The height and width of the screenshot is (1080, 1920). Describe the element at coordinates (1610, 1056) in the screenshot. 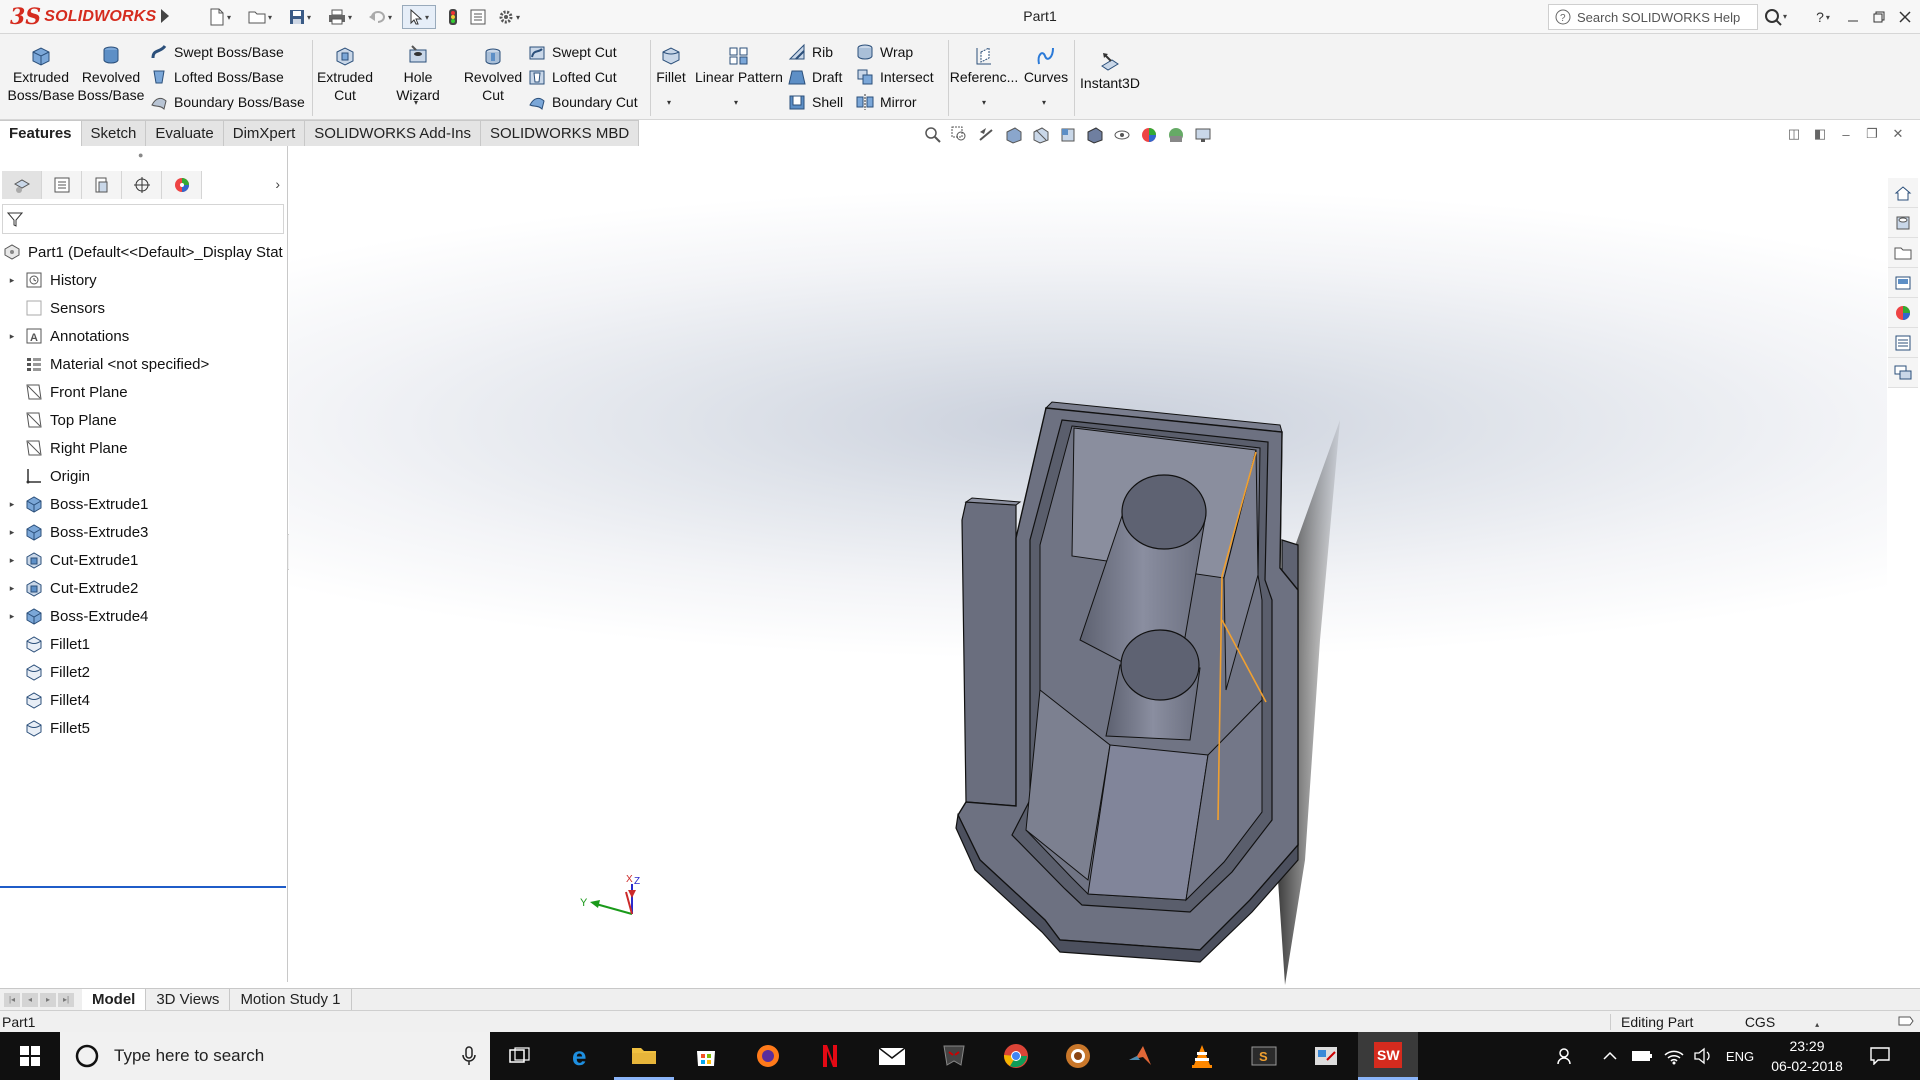

I see `chevron-up-icon` at that location.